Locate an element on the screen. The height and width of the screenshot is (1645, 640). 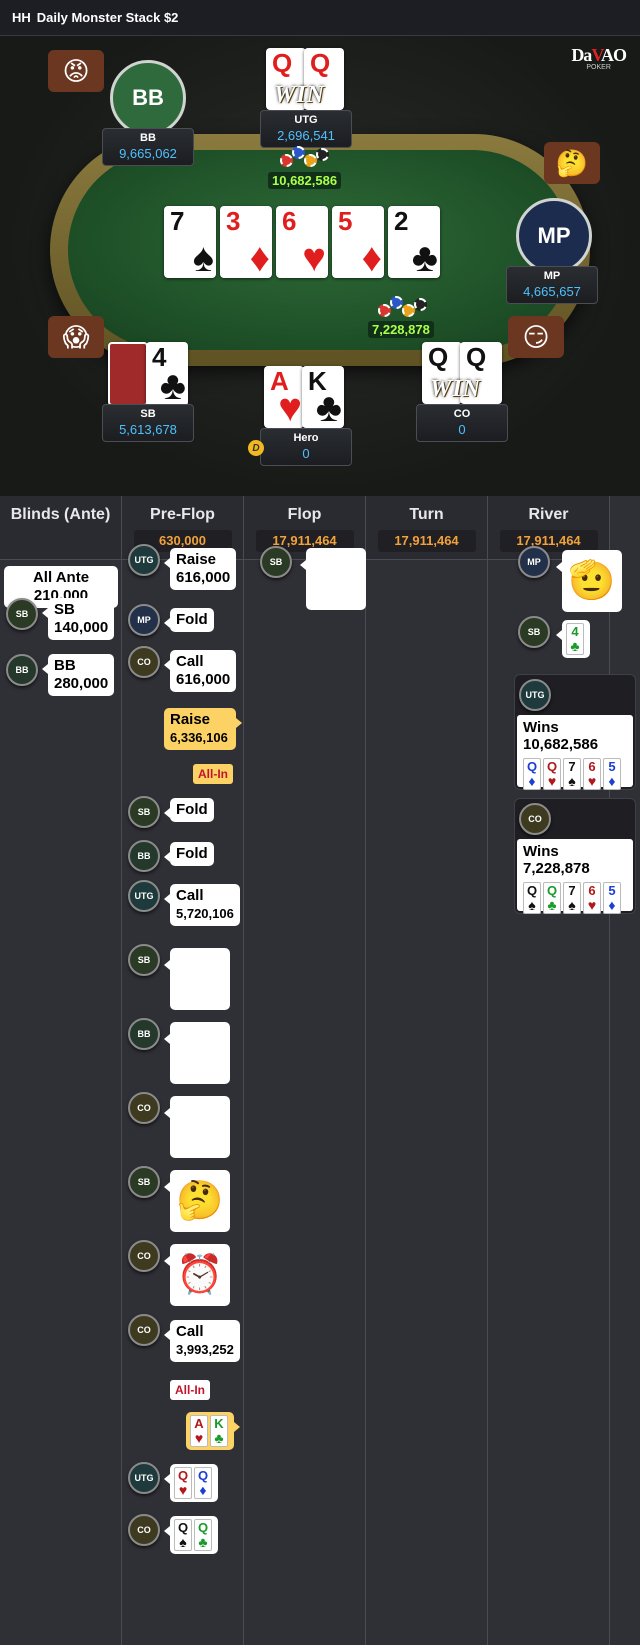
column-title: Flop is located at coordinates (304, 514).